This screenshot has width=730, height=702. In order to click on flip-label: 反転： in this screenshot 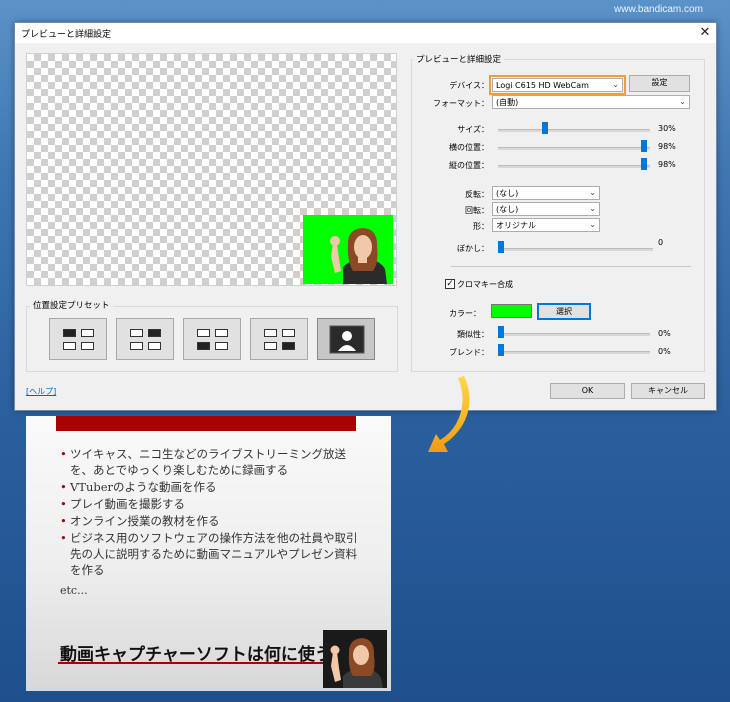, I will do `click(477, 194)`.